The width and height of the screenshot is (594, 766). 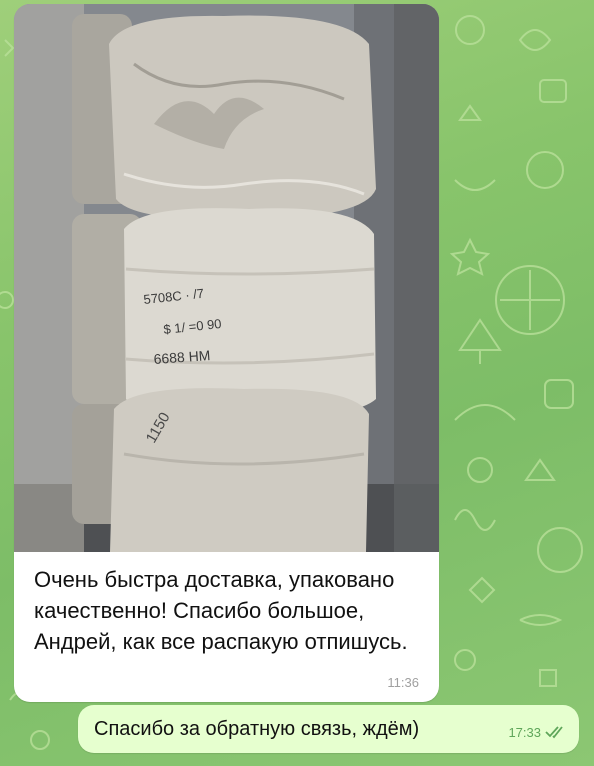 What do you see at coordinates (554, 732) in the screenshot?
I see `double-check-icon` at bounding box center [554, 732].